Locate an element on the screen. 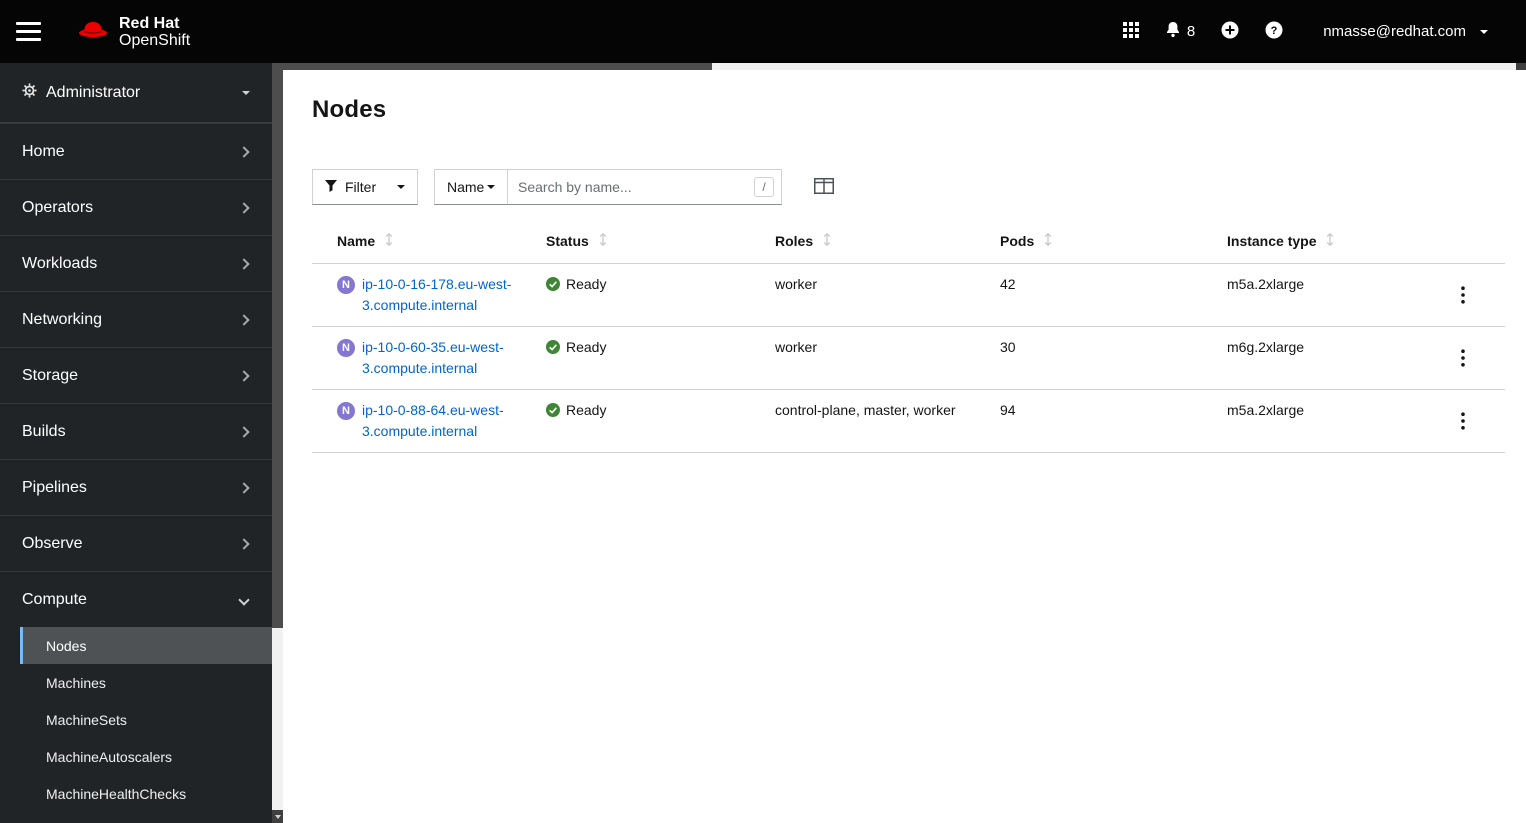 Image resolution: width=1526 pixels, height=823 pixels. triangle-down-icon is located at coordinates (277, 816).